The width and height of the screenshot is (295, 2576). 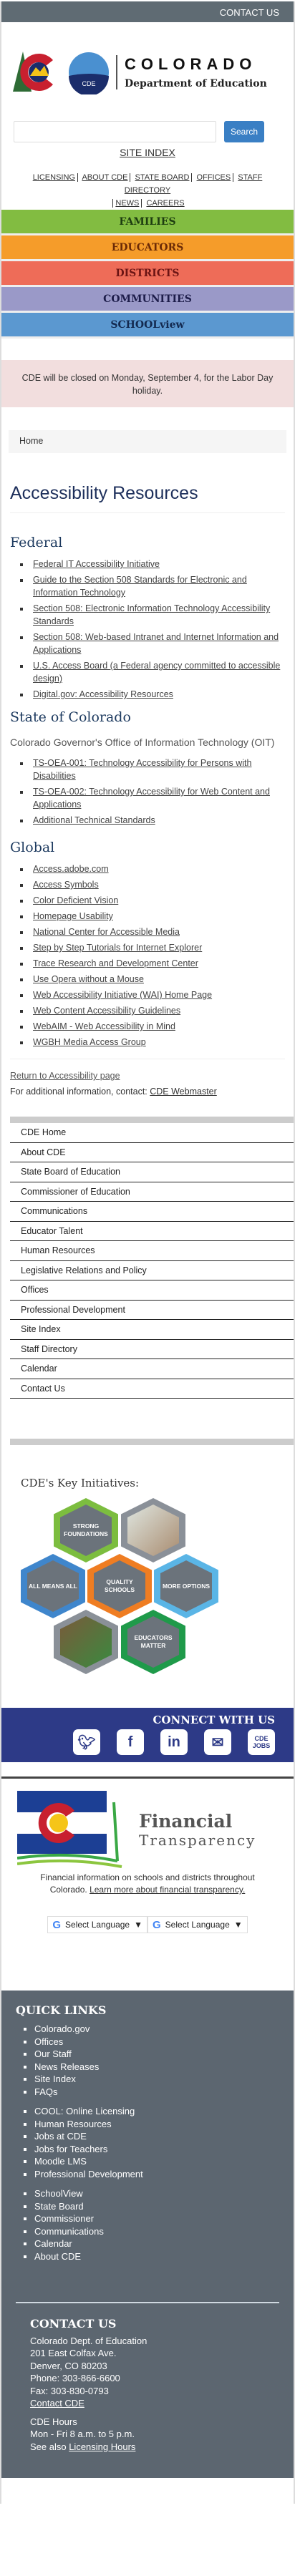 I want to click on side-menu-item: Legislative Relations and Policy, so click(x=152, y=1270).